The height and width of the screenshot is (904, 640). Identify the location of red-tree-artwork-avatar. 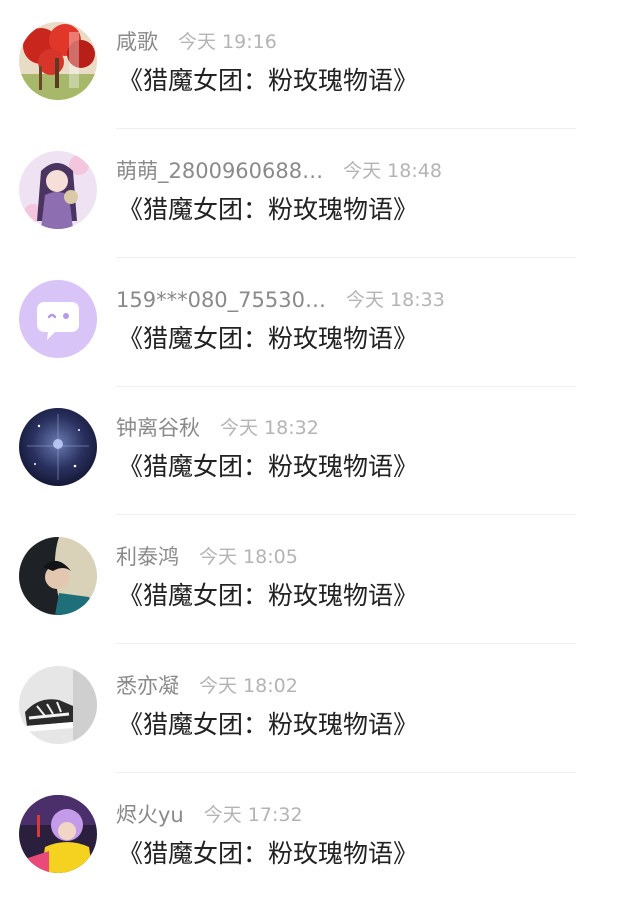
(58, 61).